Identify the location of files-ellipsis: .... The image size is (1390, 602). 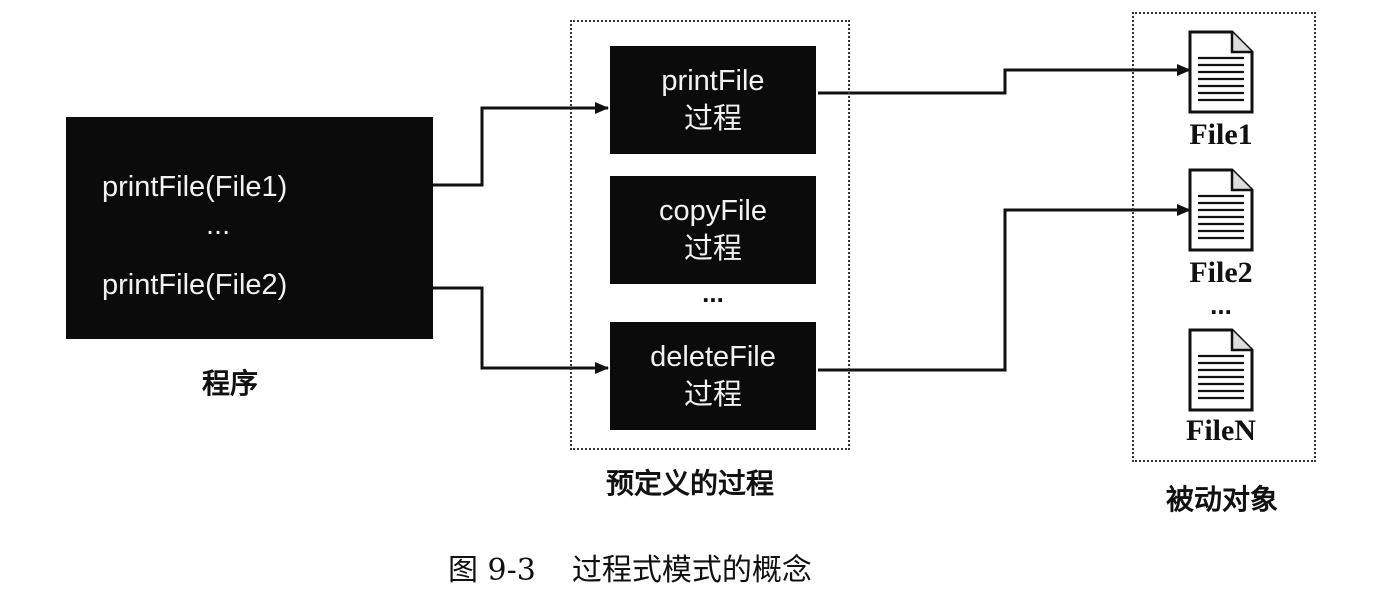
(1221, 305).